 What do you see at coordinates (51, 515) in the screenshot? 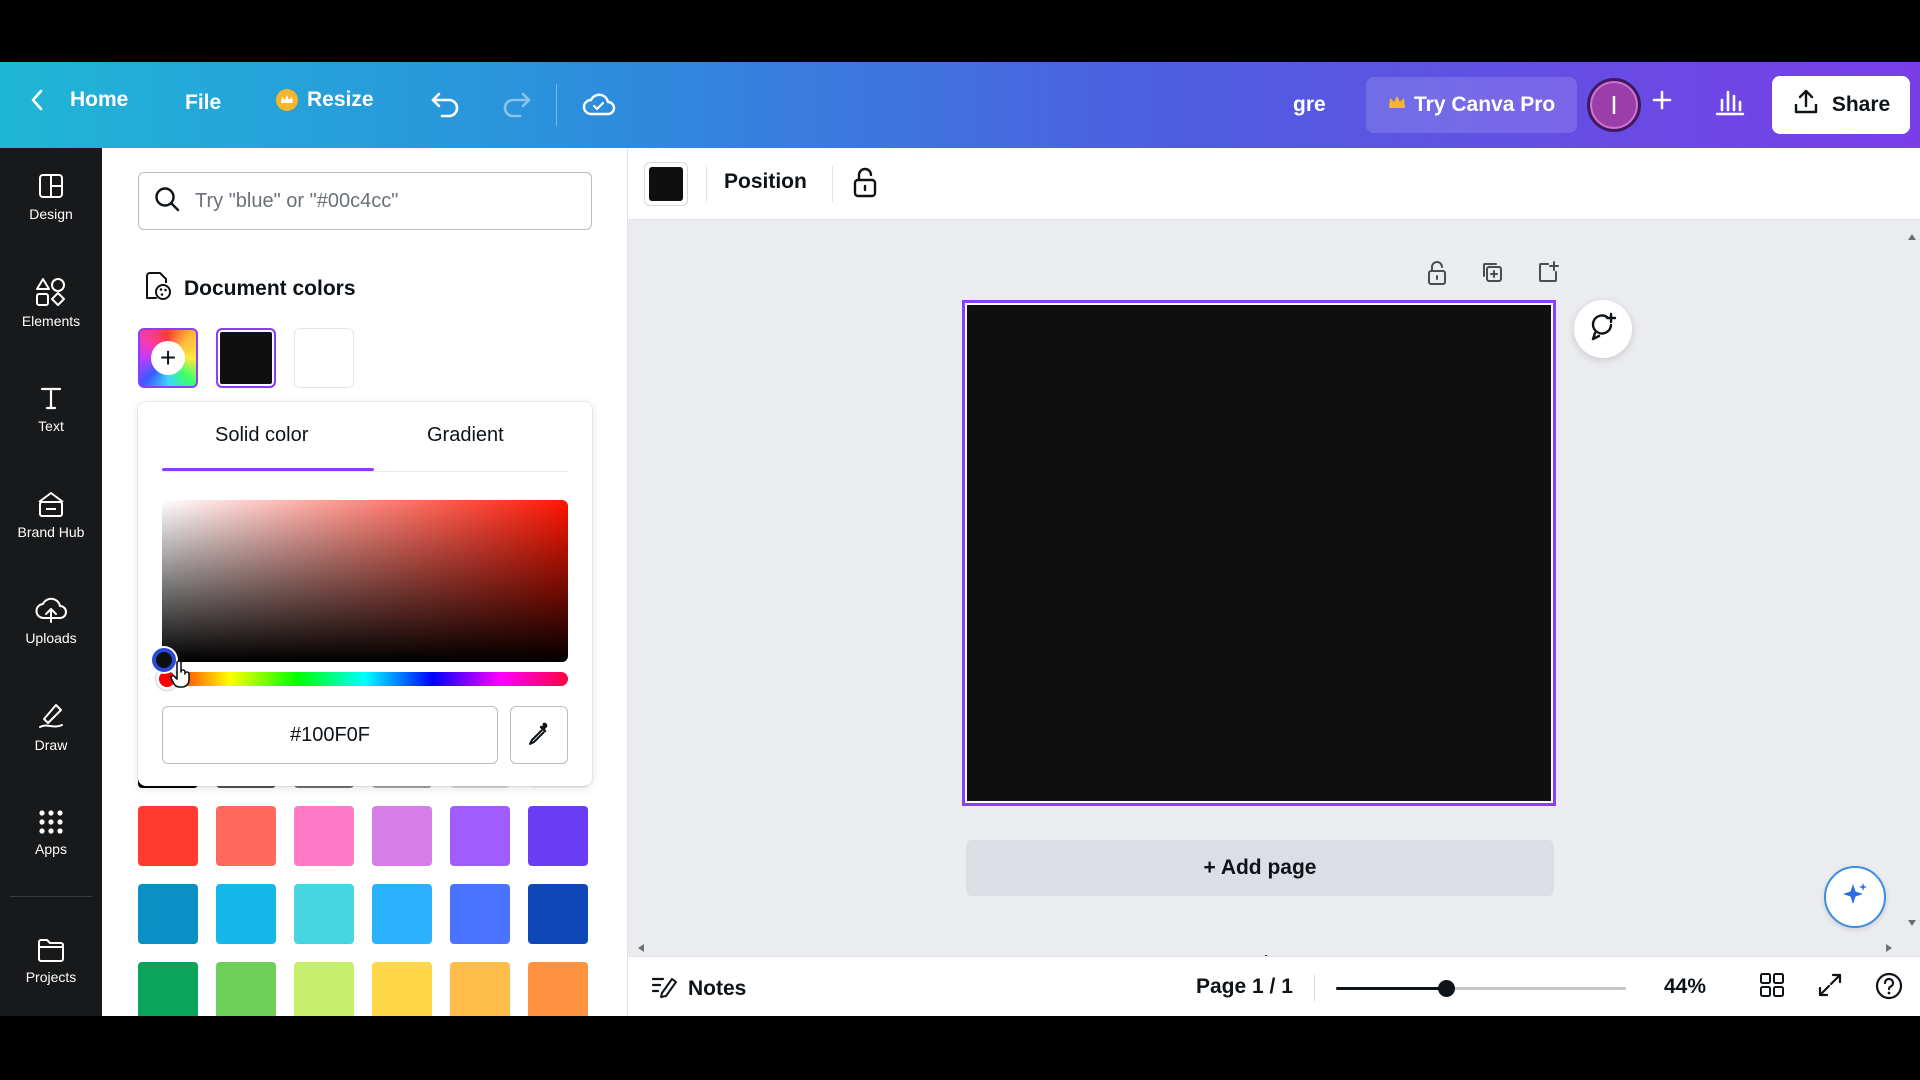
I see `rail-item-brand-hub: Brand Hub` at bounding box center [51, 515].